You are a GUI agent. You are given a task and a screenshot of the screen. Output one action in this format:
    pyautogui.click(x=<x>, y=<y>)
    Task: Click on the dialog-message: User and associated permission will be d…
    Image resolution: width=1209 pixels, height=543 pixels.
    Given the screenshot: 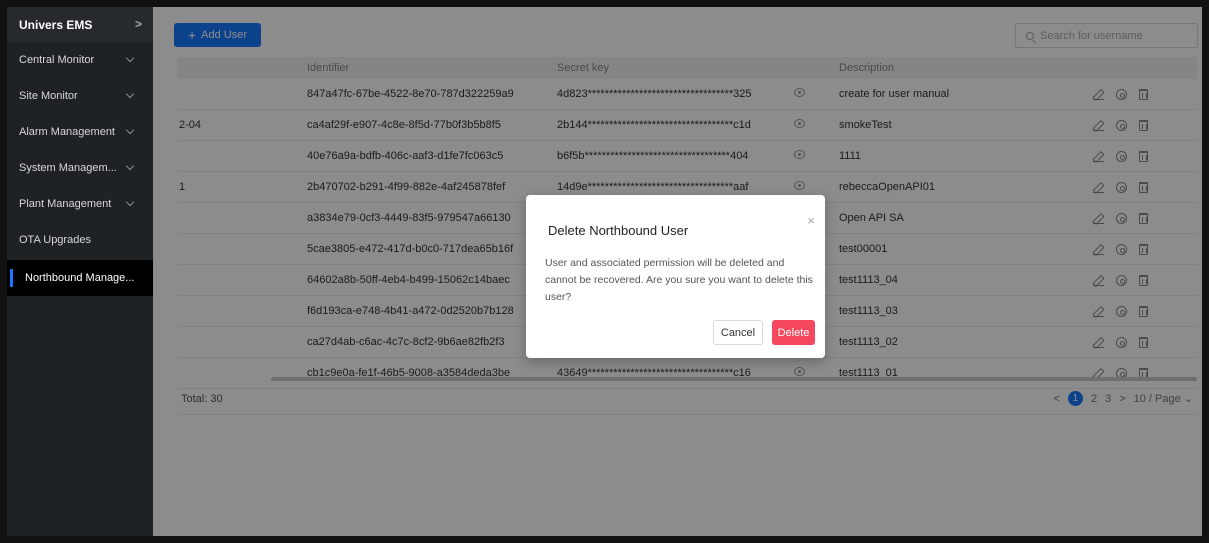 What is the action you would take?
    pyautogui.click(x=679, y=280)
    